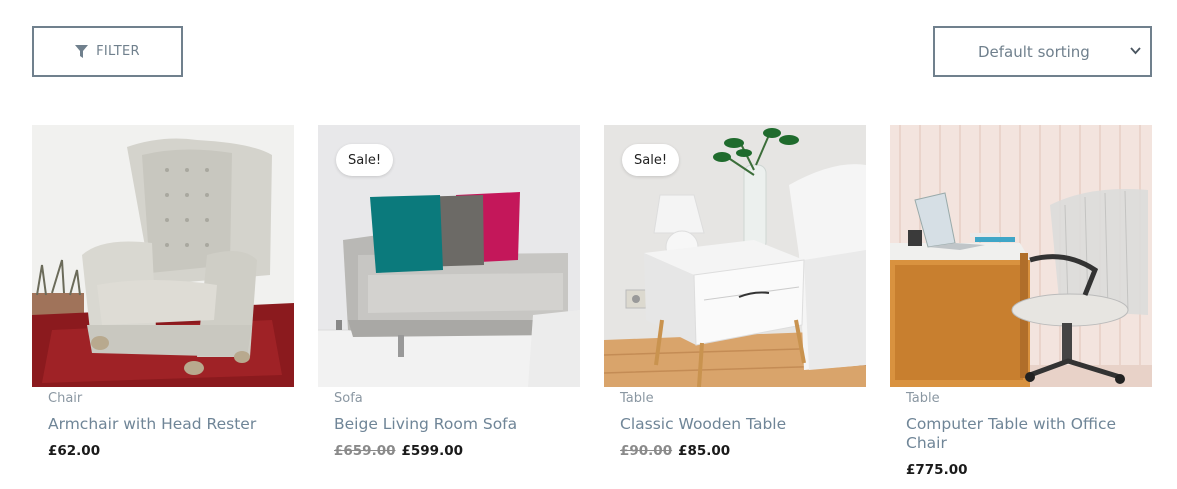 The height and width of the screenshot is (489, 1177). I want to click on product-image-computer-table, so click(1021, 256).